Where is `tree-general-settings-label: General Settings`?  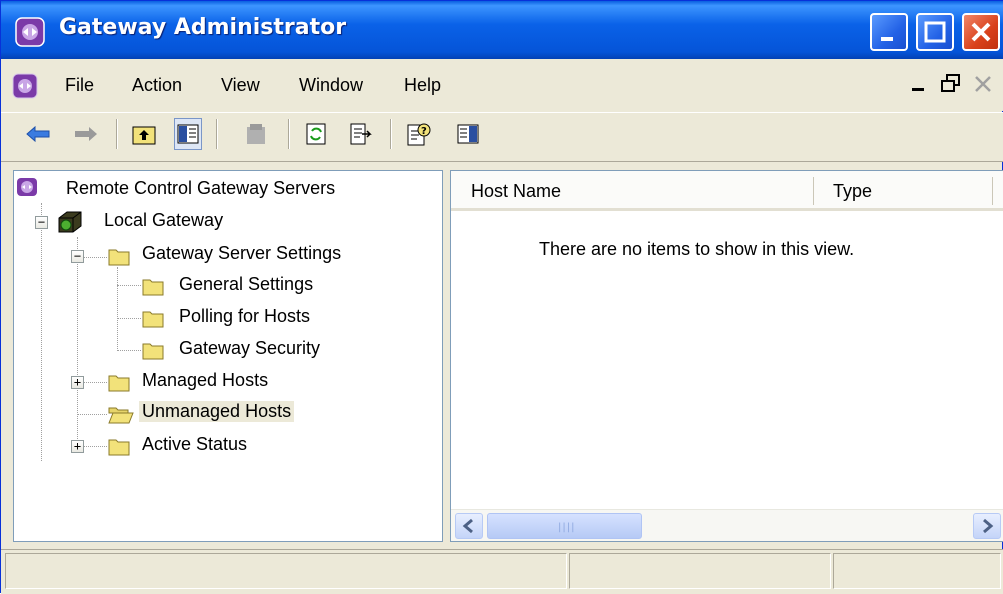
tree-general-settings-label: General Settings is located at coordinates (246, 284).